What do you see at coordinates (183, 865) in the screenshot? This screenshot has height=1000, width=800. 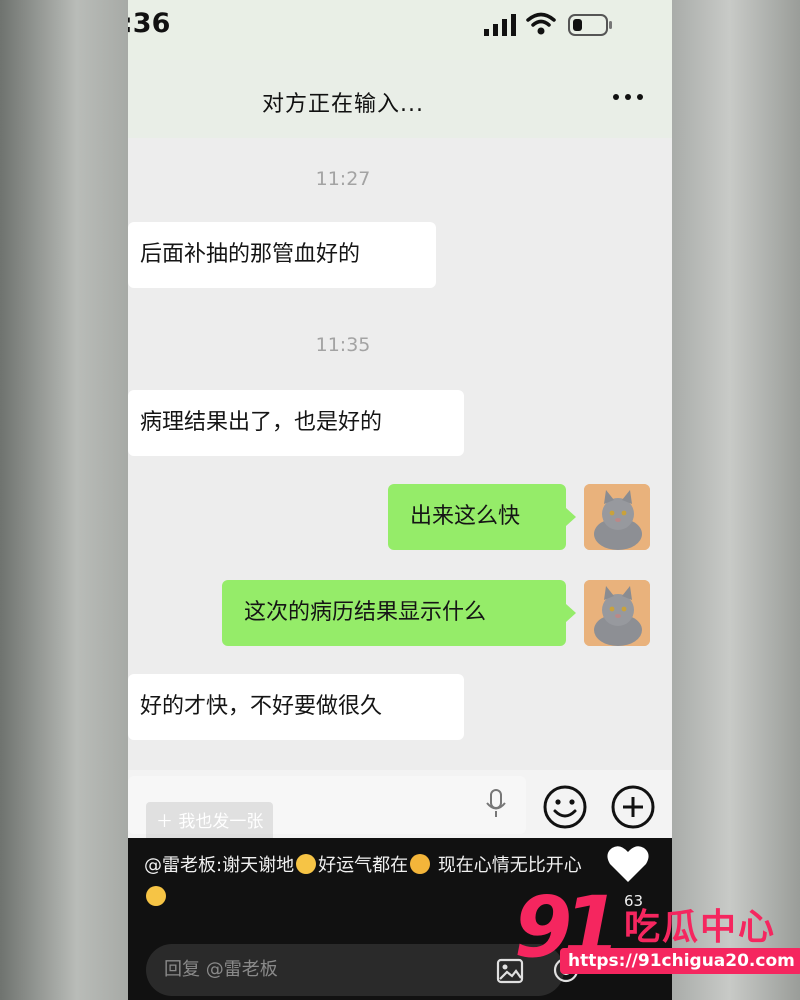 I see `comment-author: @雷老板:` at bounding box center [183, 865].